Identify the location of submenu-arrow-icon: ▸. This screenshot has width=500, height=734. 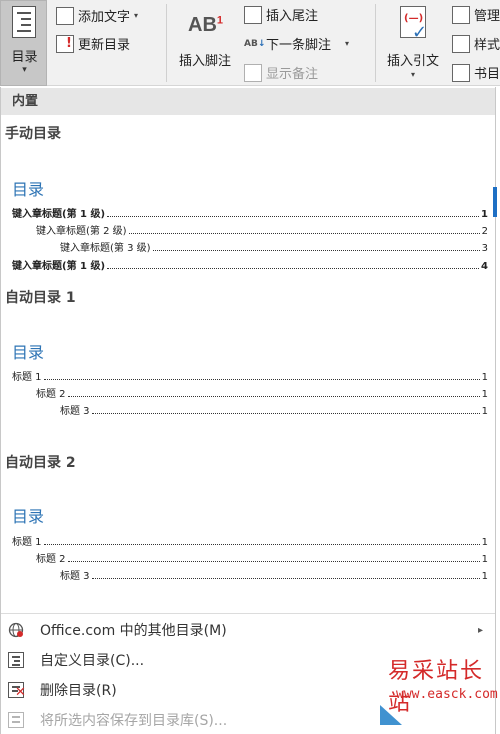
(480, 630).